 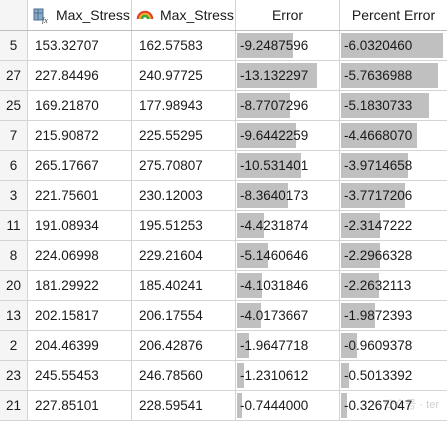 I want to click on table-row: 5 153.32707 162.57583 -9.2487596 -6.0320460, so click(x=223, y=46).